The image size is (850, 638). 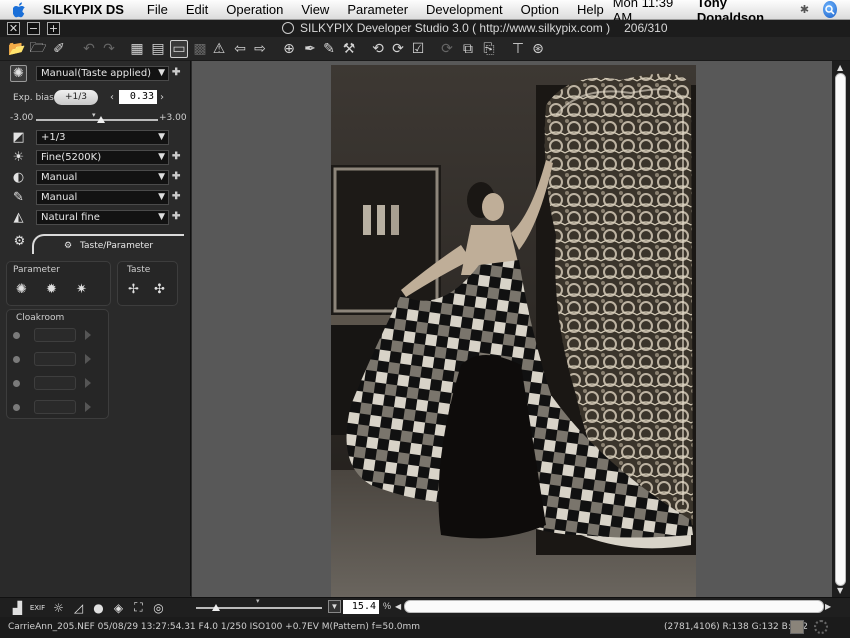 What do you see at coordinates (260, 49) in the screenshot?
I see `next-icon: ⇨` at bounding box center [260, 49].